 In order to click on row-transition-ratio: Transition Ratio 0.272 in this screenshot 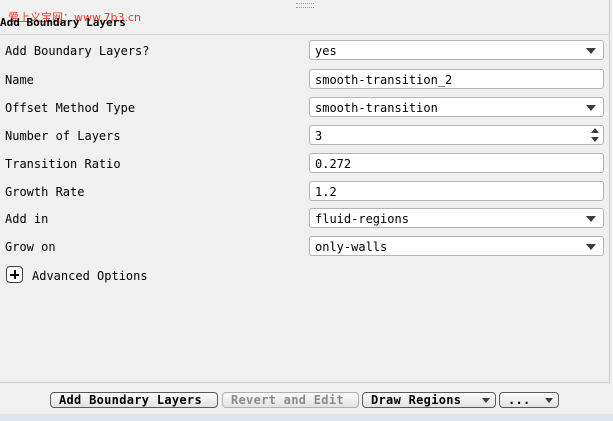, I will do `click(305, 164)`.